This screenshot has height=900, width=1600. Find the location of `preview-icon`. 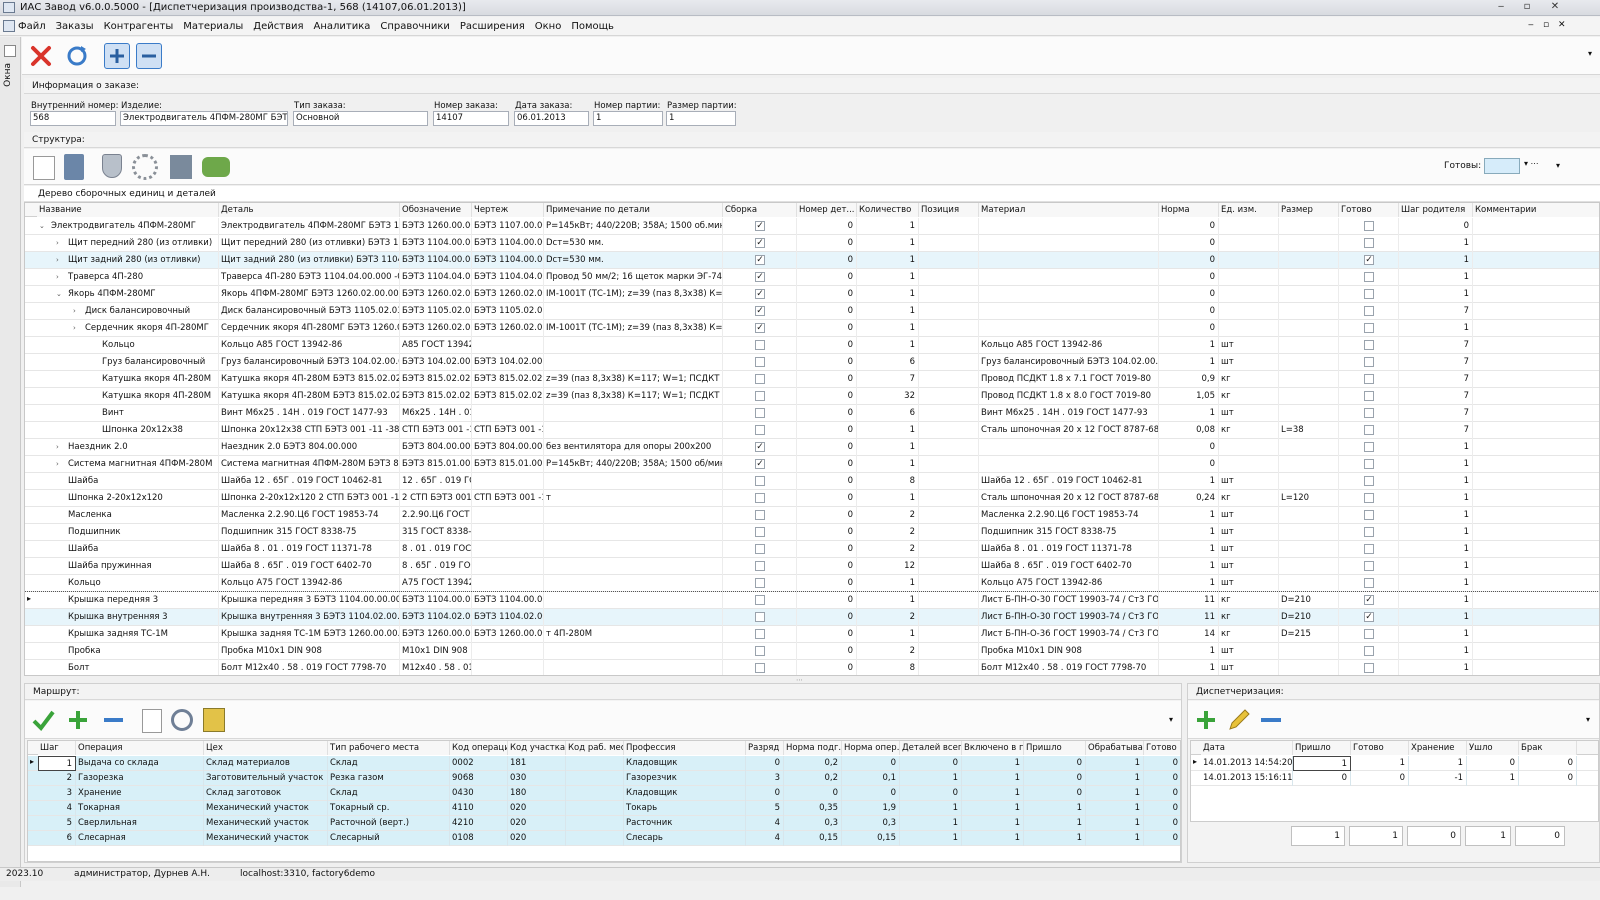

preview-icon is located at coordinates (152, 721).